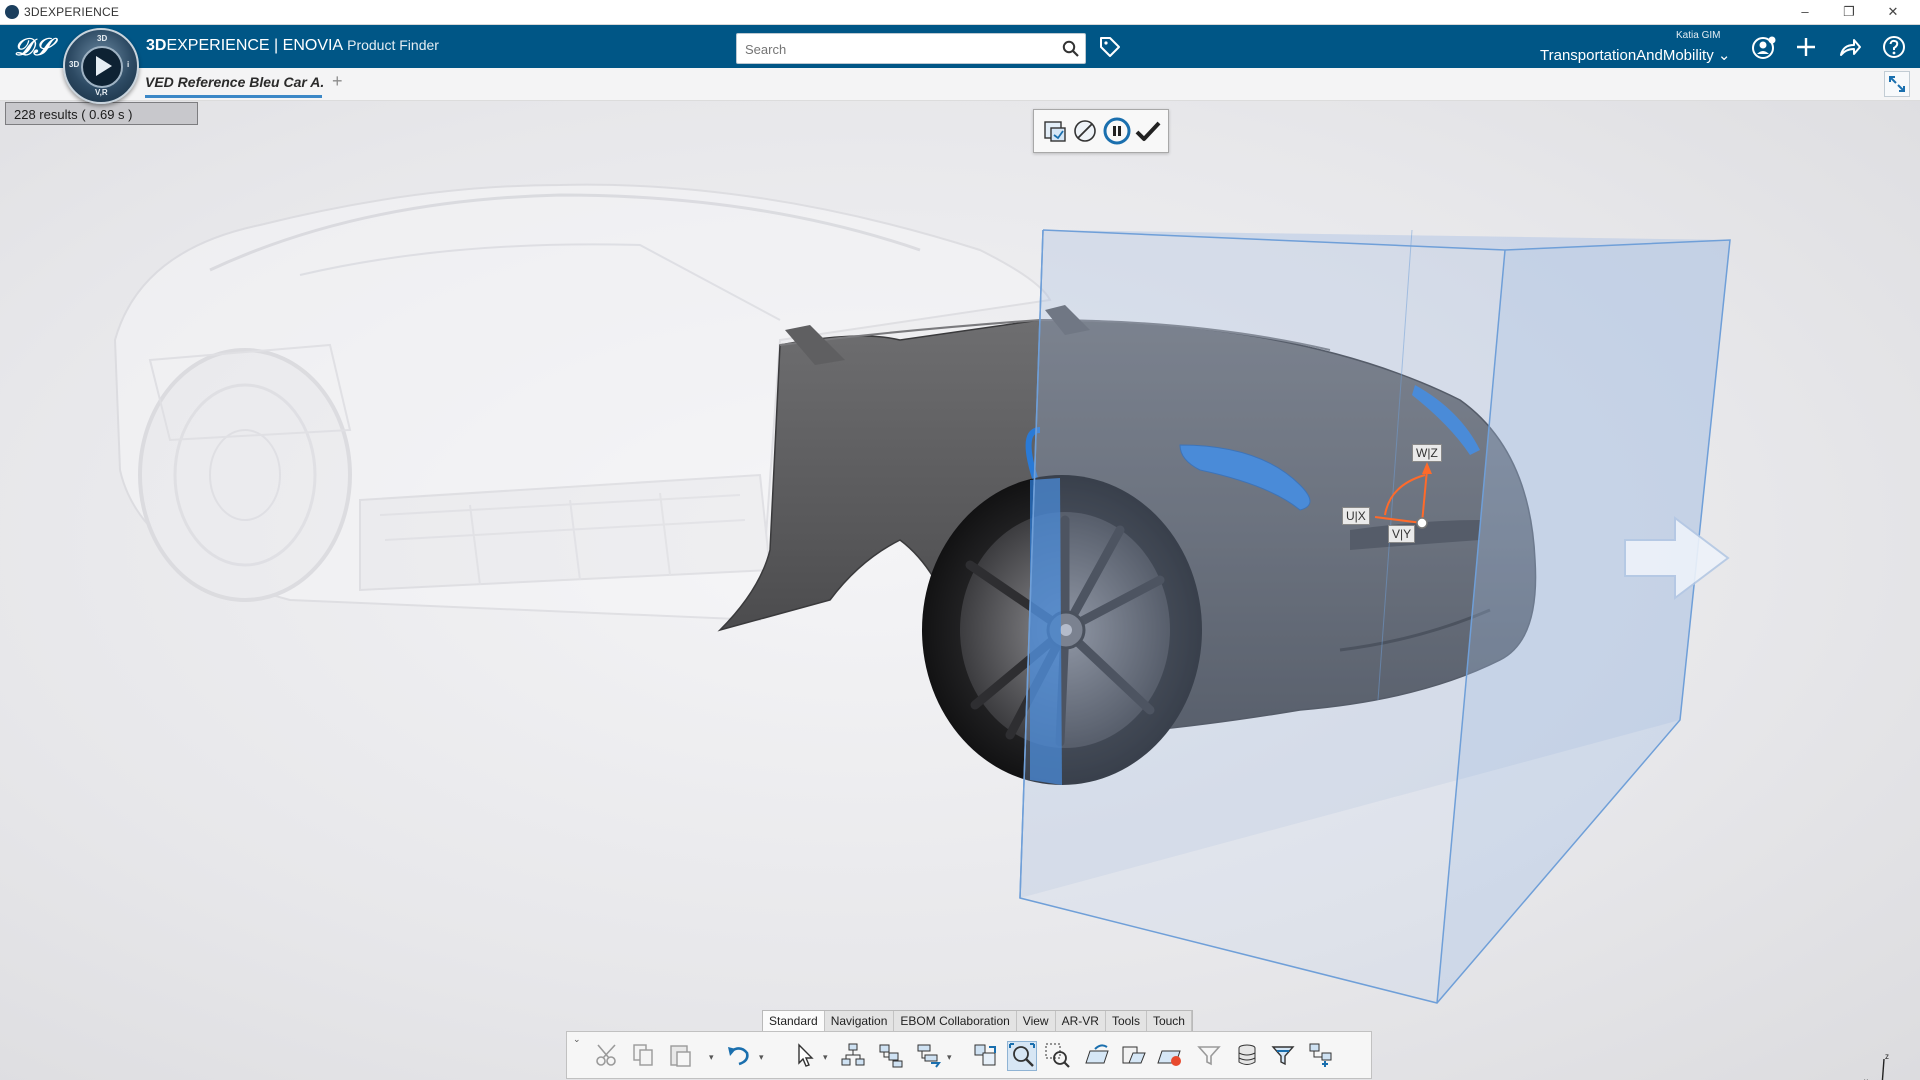 The image size is (1920, 1080). What do you see at coordinates (1724, 55) in the screenshot?
I see `chevron-down-icon: ⌄` at bounding box center [1724, 55].